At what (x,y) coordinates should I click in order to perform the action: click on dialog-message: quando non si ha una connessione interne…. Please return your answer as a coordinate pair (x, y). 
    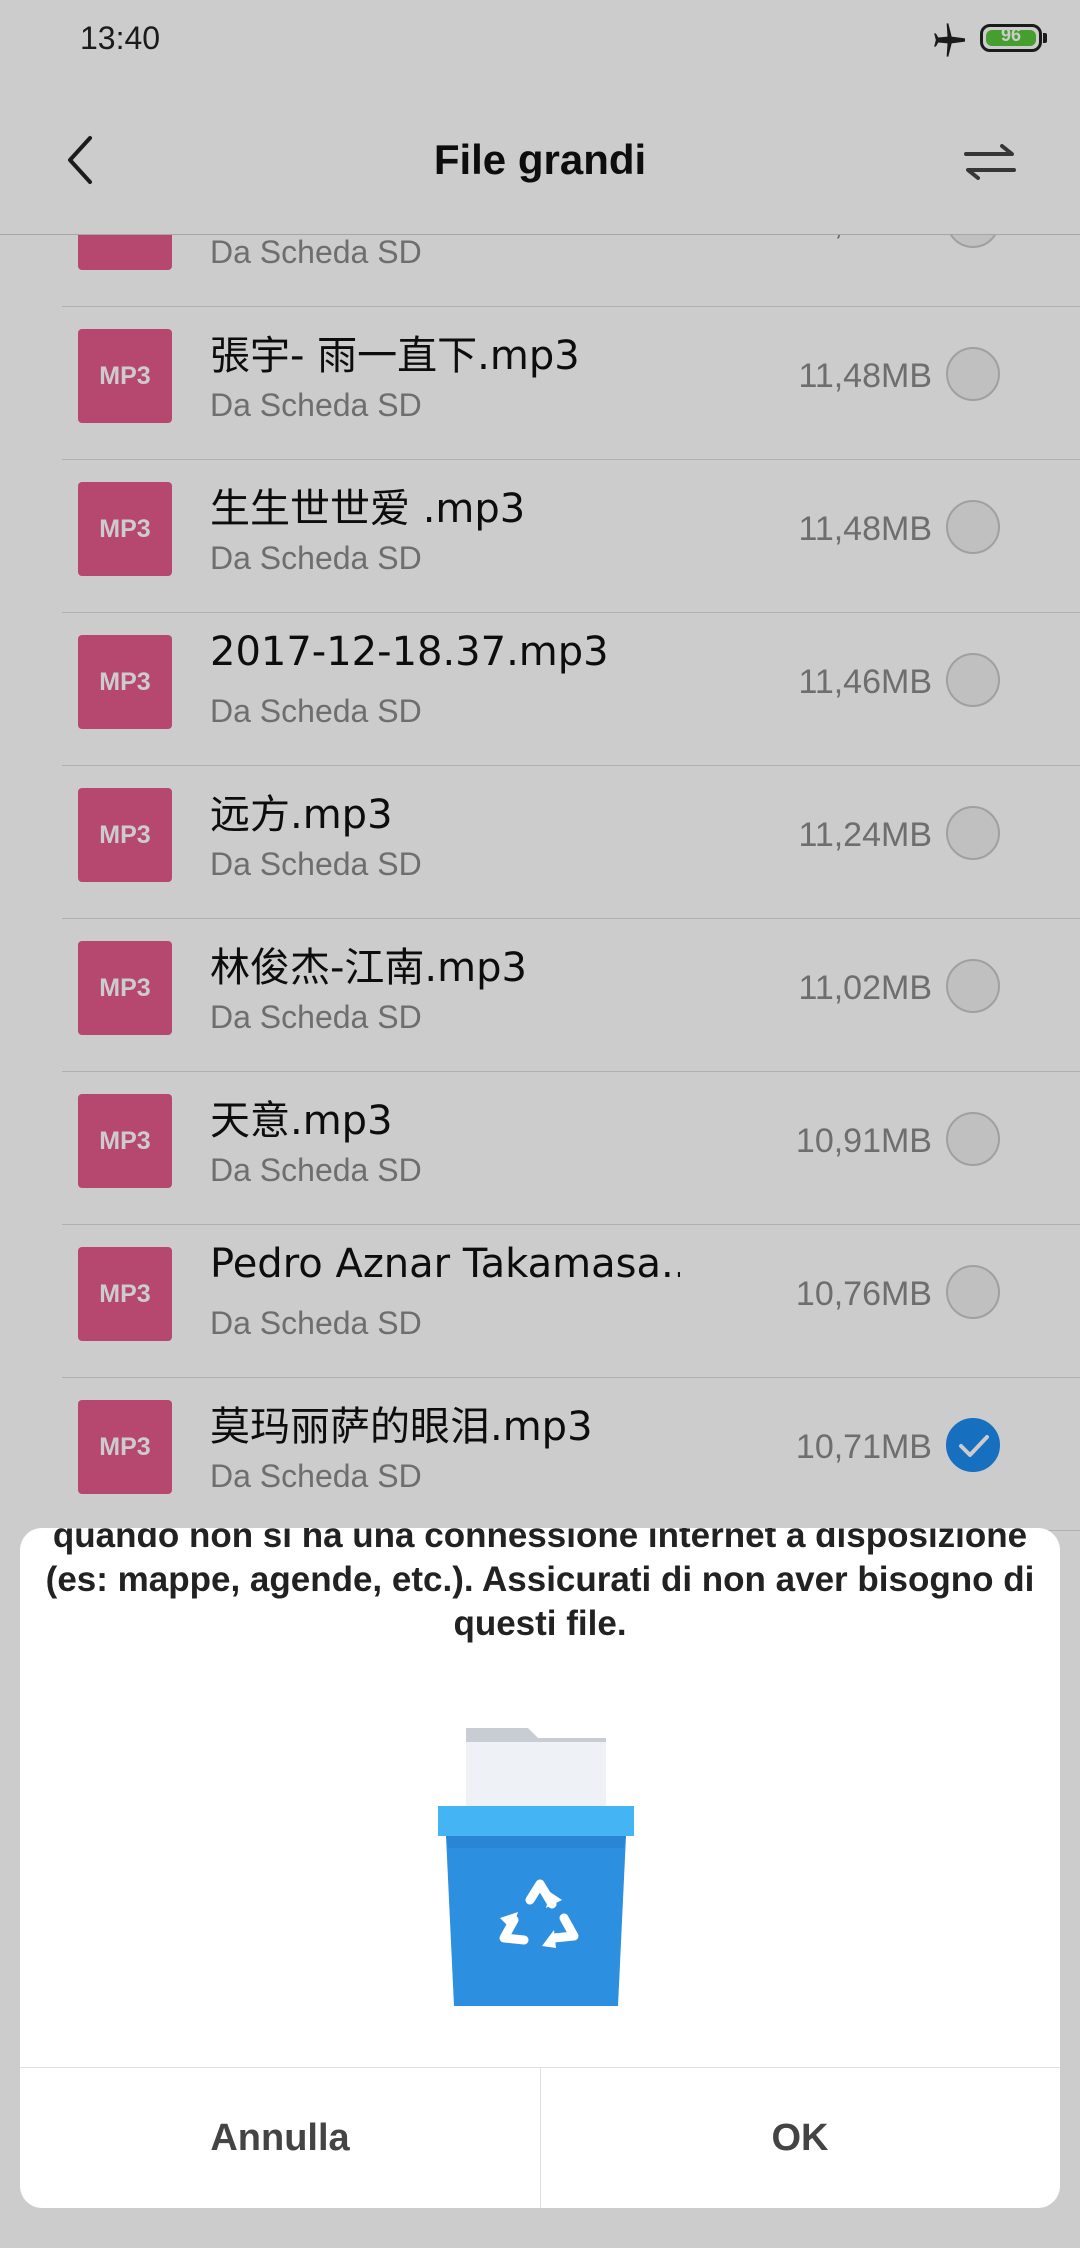
    Looking at the image, I should click on (540, 1585).